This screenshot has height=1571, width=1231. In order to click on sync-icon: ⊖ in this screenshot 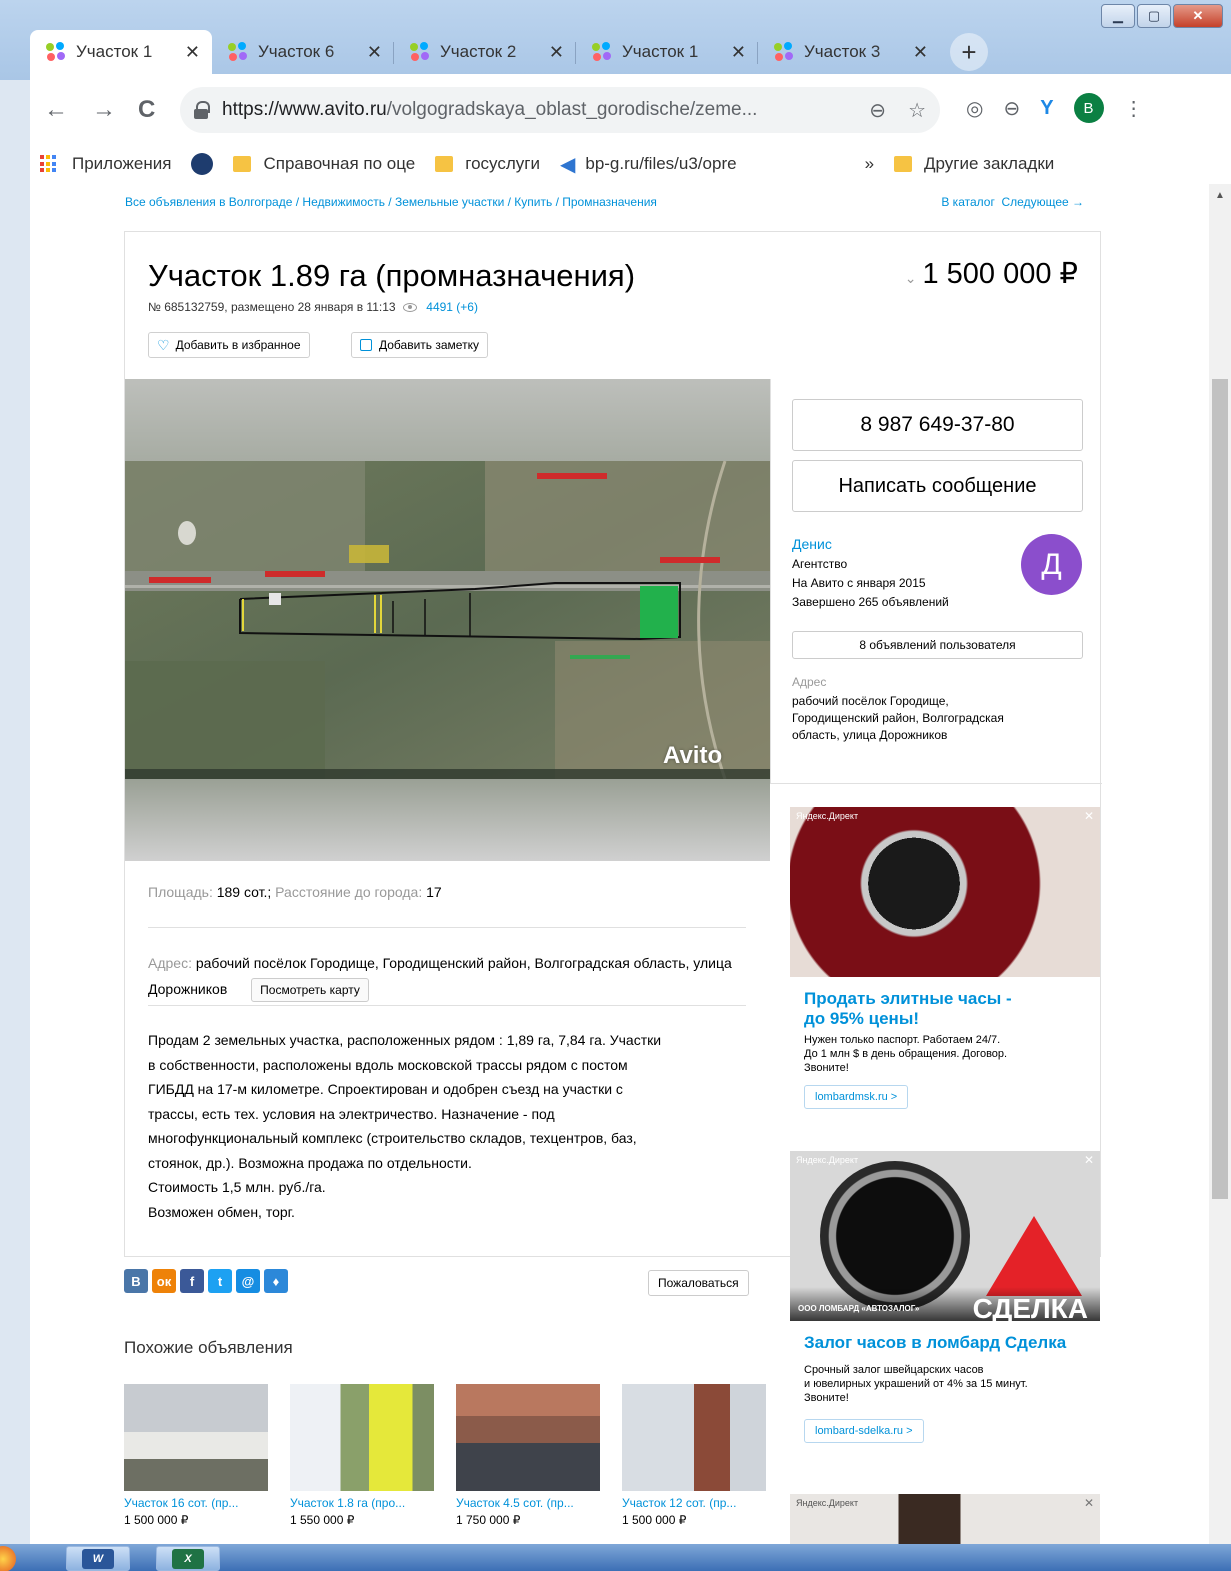, I will do `click(1011, 108)`.